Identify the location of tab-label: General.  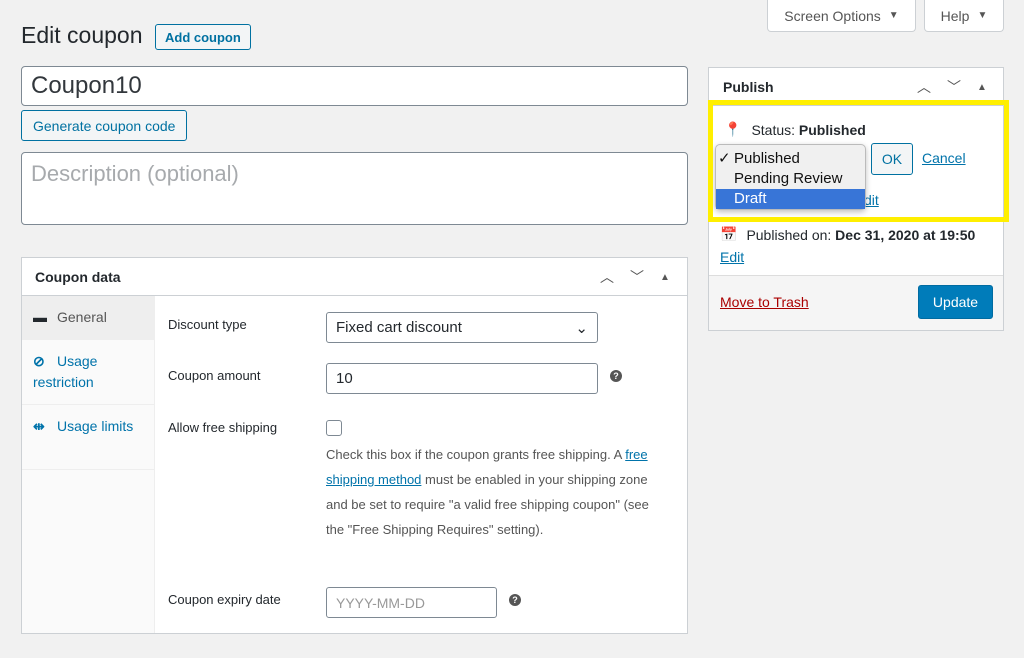
(82, 317).